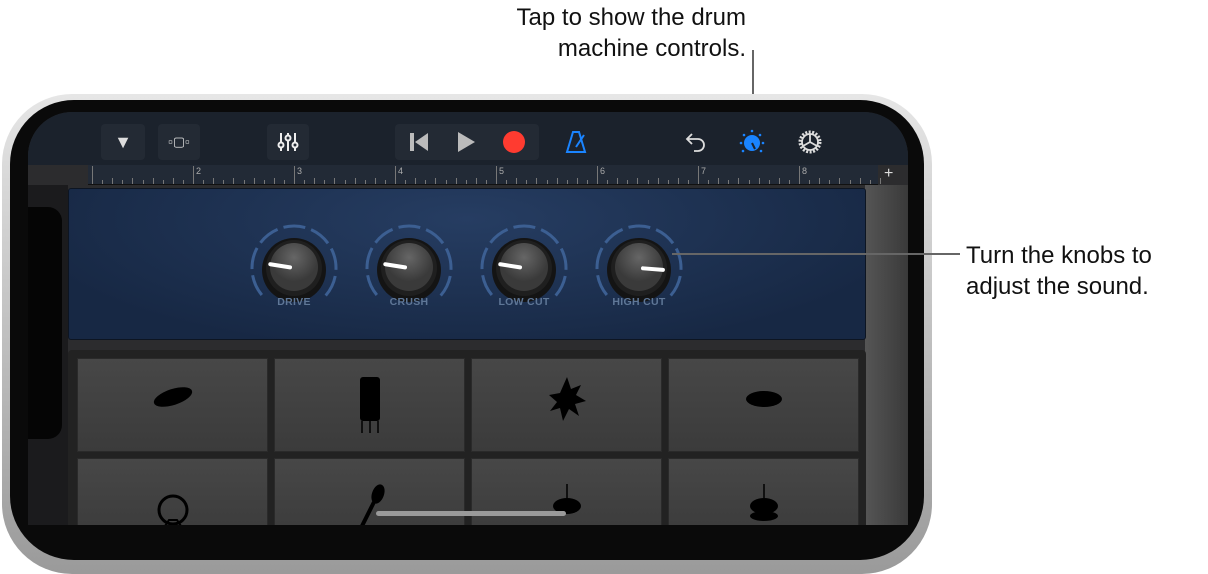 Image resolution: width=1208 pixels, height=574 pixels. What do you see at coordinates (566, 498) in the screenshot?
I see `hi-hat-closed-icon` at bounding box center [566, 498].